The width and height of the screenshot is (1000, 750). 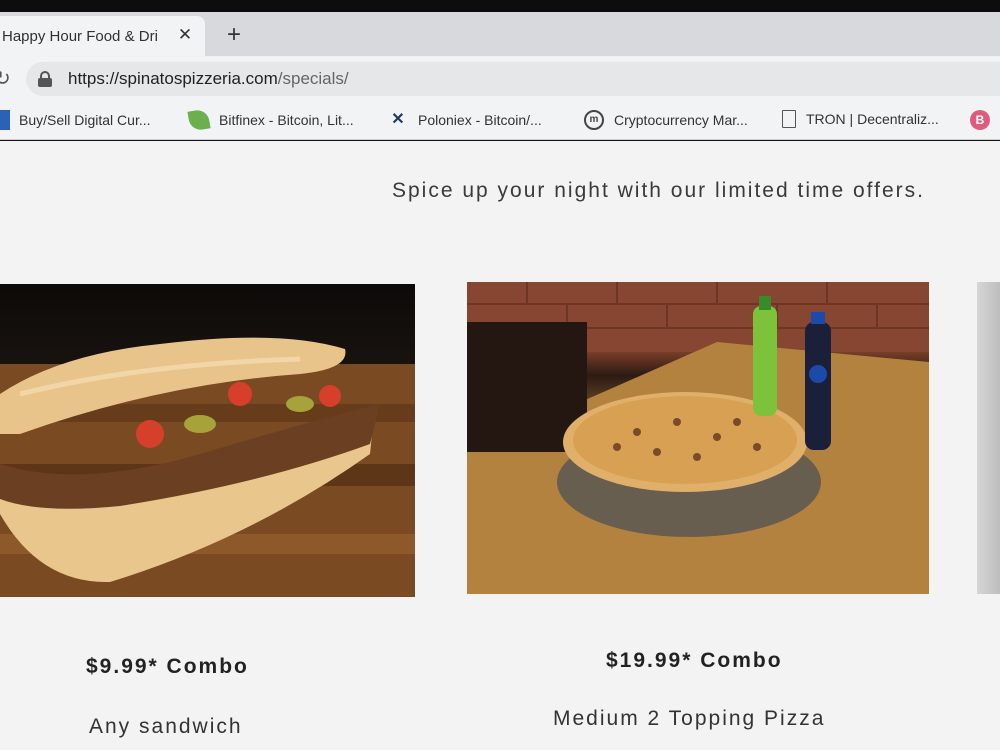 What do you see at coordinates (594, 120) in the screenshot?
I see `coinmarketcap-icon: m` at bounding box center [594, 120].